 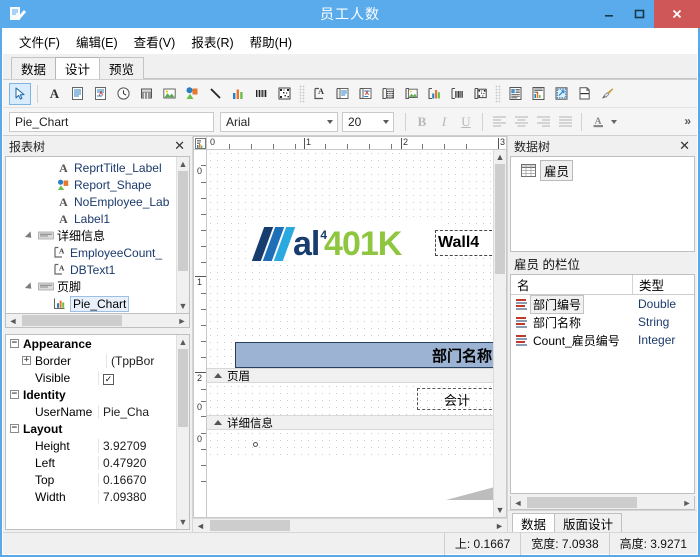 What do you see at coordinates (97, 428) in the screenshot?
I see `property-category-layout: − Layout` at bounding box center [97, 428].